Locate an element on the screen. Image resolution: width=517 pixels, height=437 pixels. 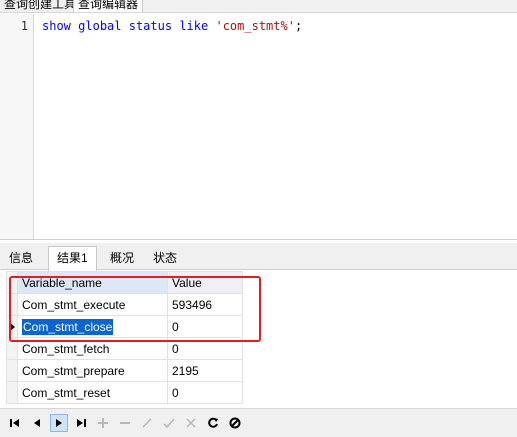
tab-query-builder: 查询创建工具 is located at coordinates (40, 6).